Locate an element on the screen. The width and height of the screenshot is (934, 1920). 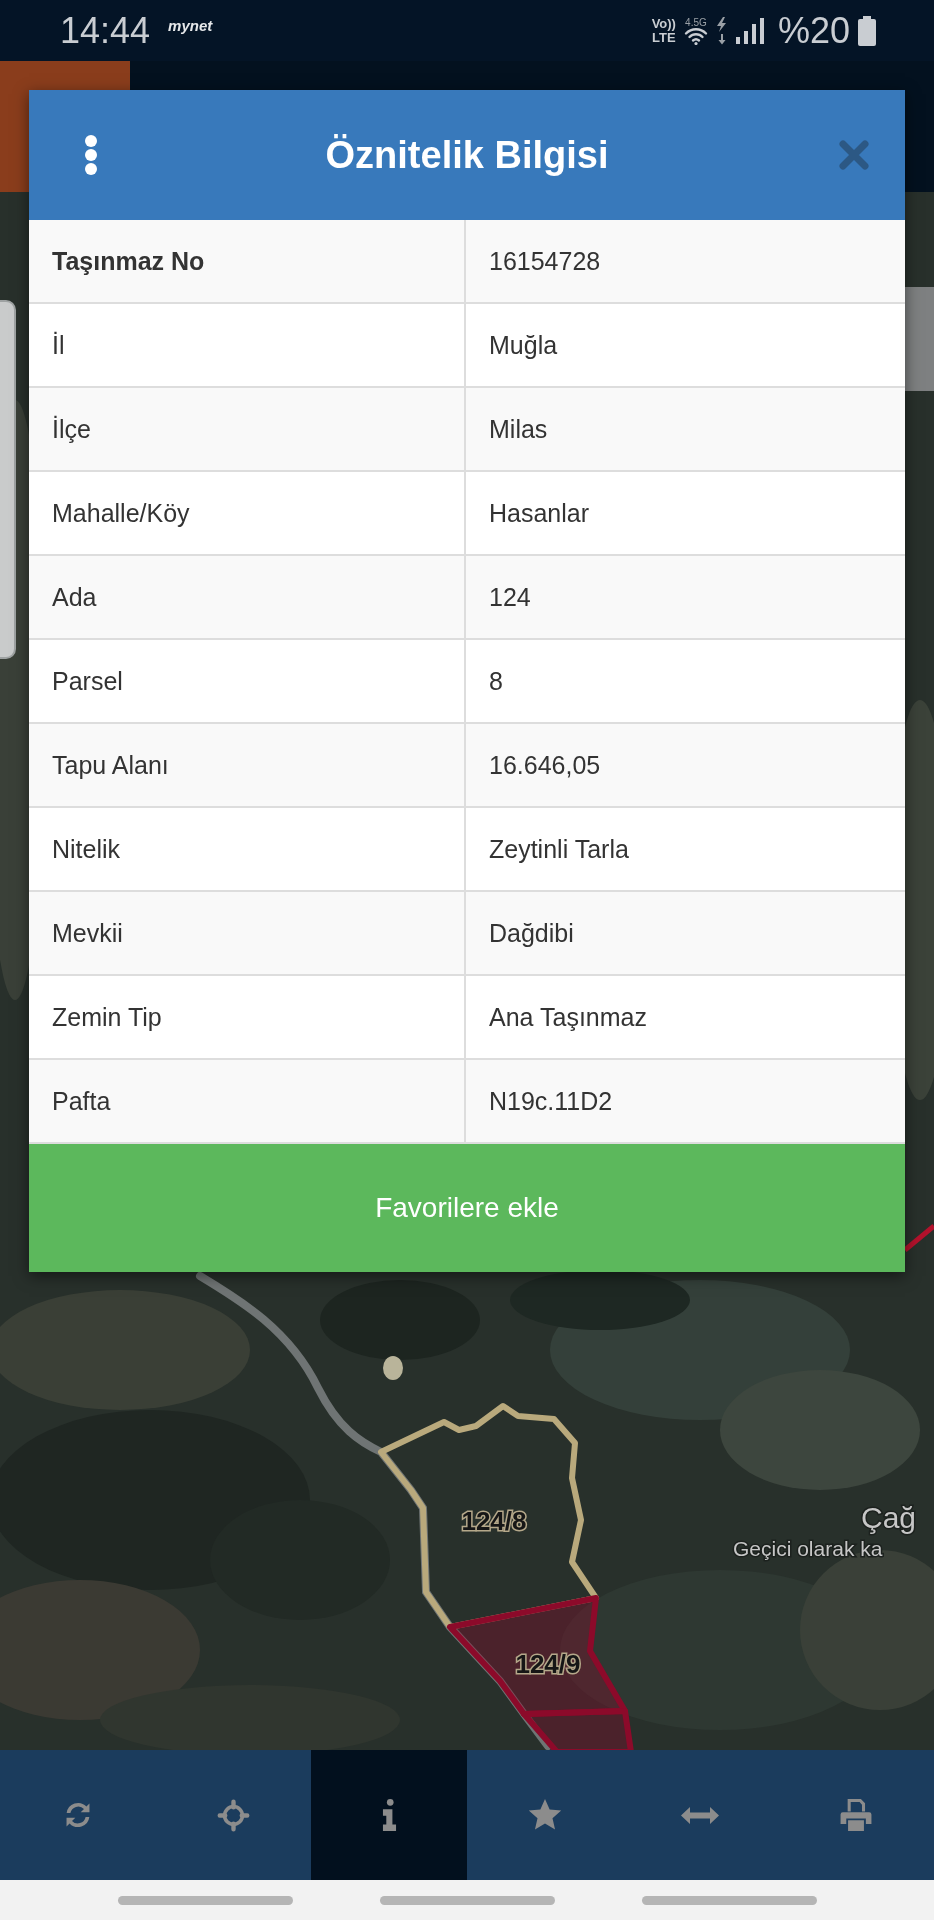
attribute-value: 16.646,05 is located at coordinates (545, 765).